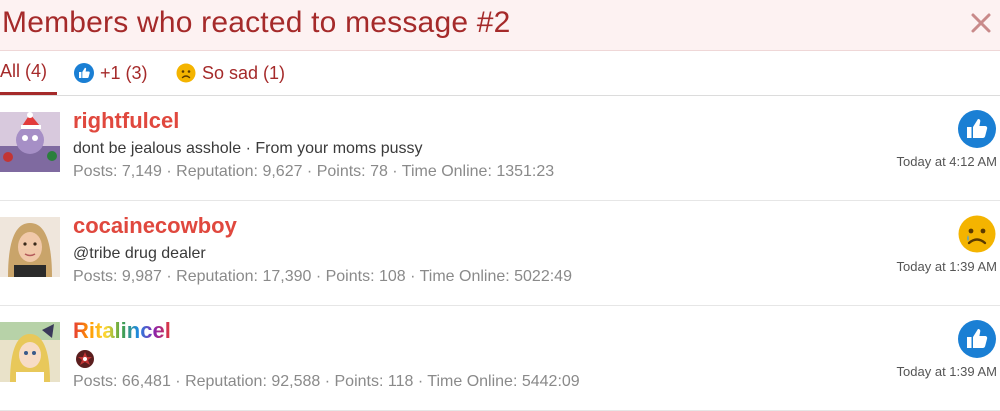  I want to click on username-link: rightfulcel, so click(126, 121).